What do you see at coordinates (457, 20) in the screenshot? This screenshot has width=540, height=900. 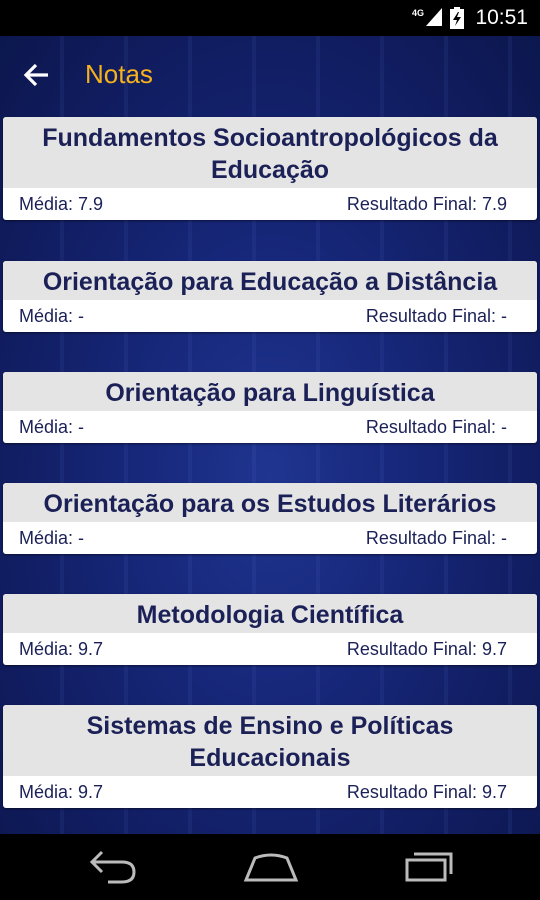 I see `battery-charging-icon` at bounding box center [457, 20].